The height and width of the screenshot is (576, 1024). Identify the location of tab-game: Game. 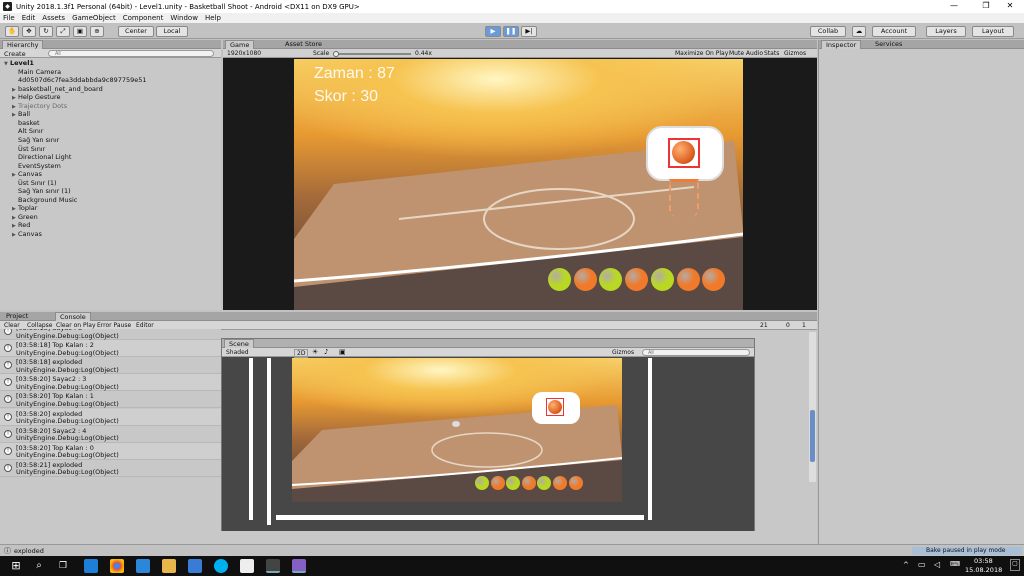
(240, 44).